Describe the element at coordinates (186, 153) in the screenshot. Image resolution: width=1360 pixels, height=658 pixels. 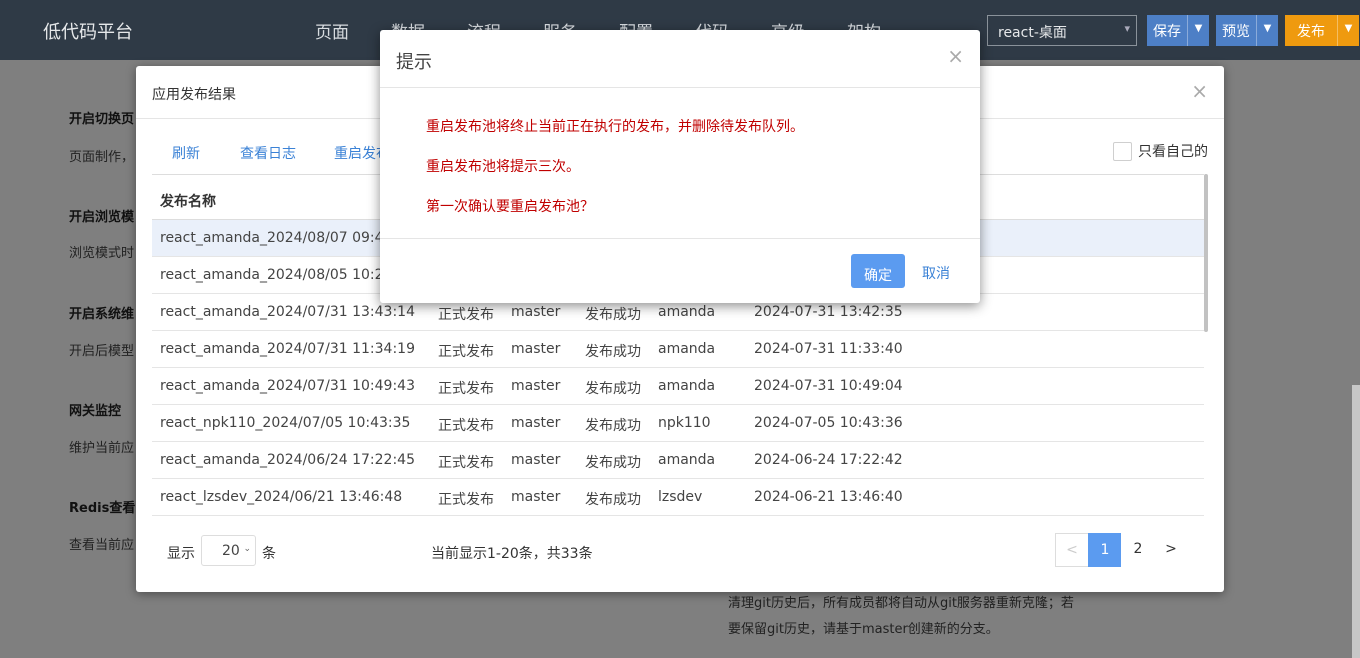
I see `refresh-link: 刷新` at that location.